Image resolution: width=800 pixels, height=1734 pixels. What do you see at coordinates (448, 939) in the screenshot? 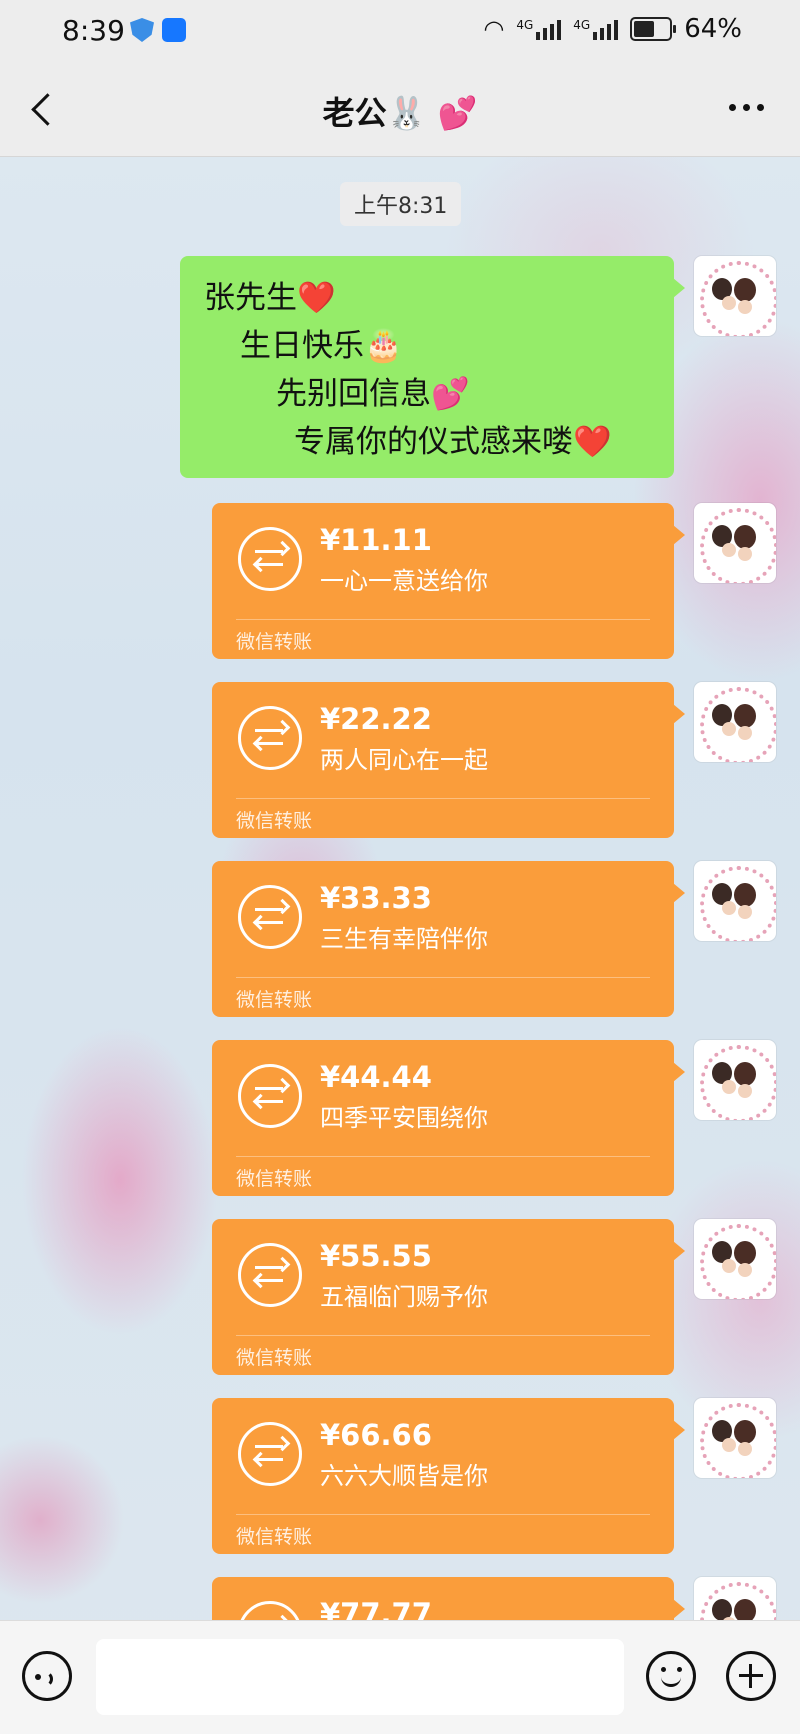
I see `transfer-card: ¥33.33 三生有幸陪伴你 微信转账` at bounding box center [448, 939].